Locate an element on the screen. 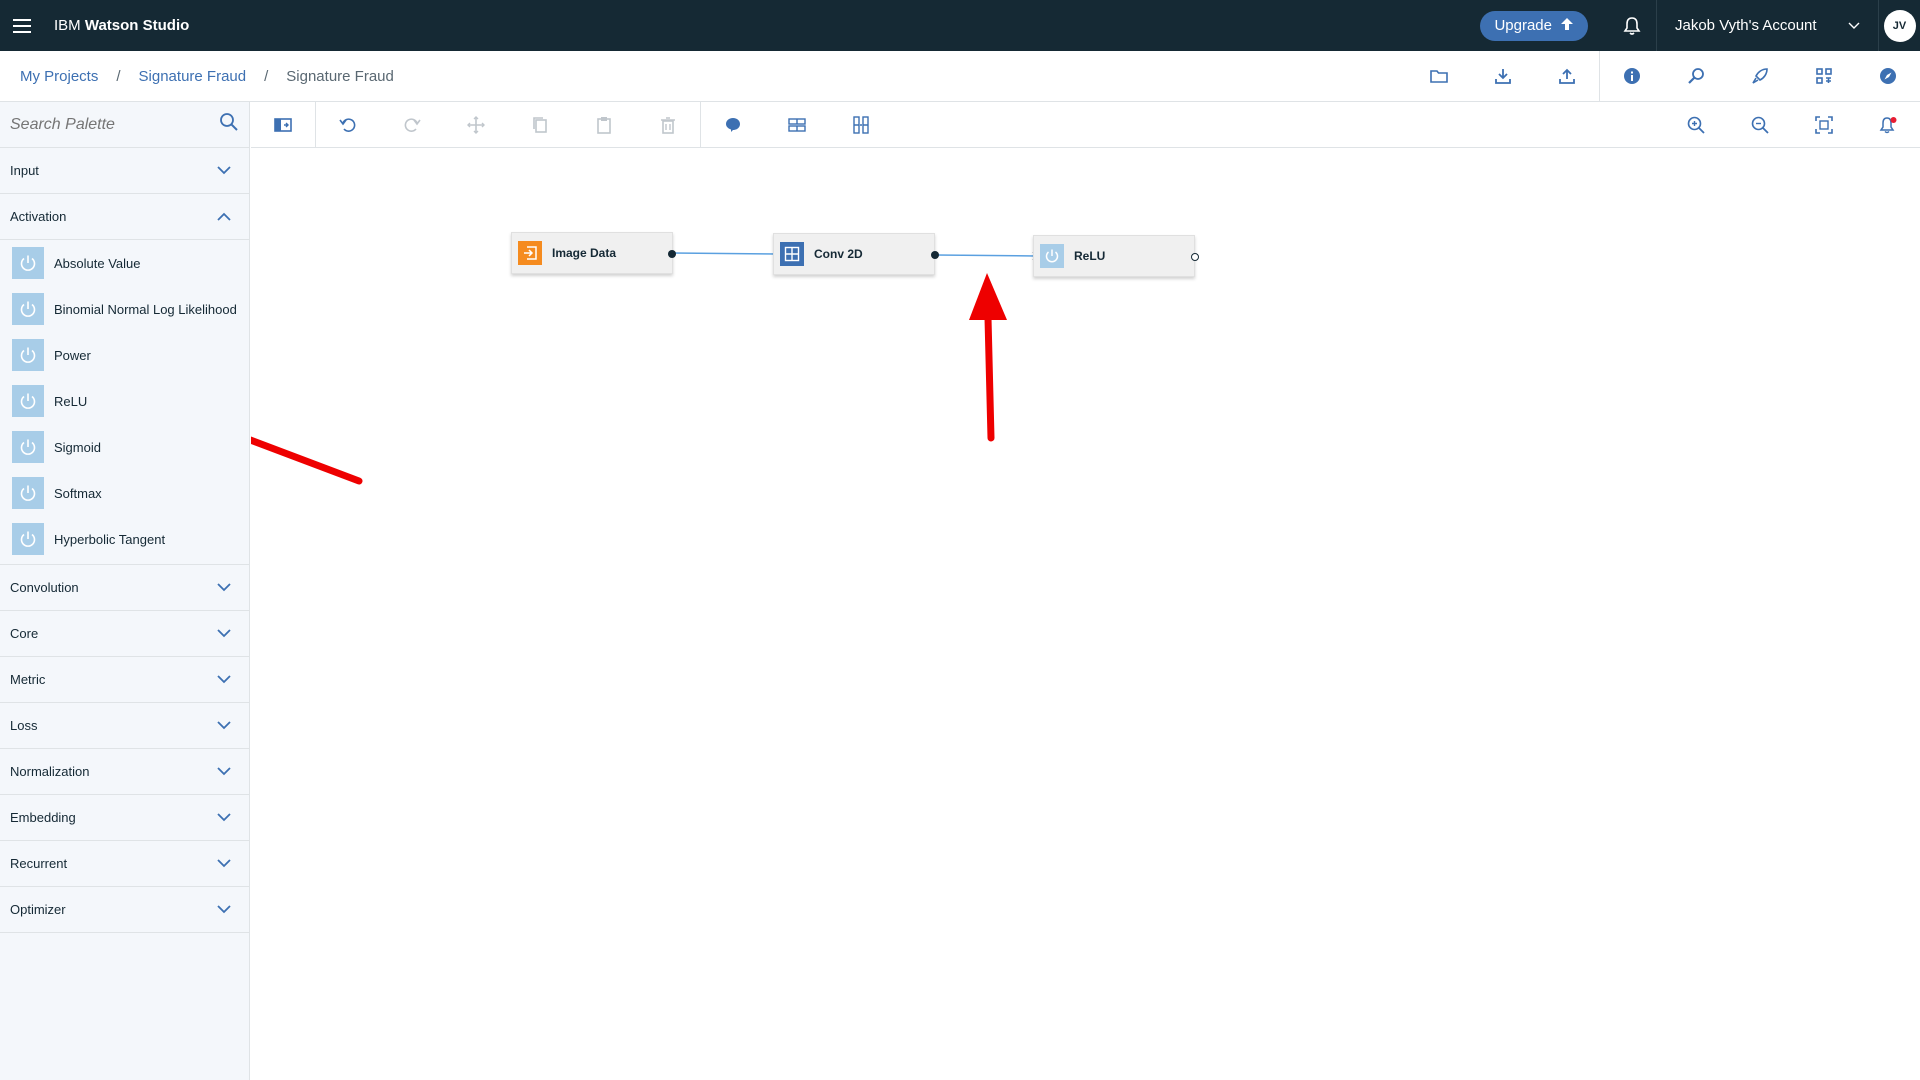  search-icon is located at coordinates (229, 124).